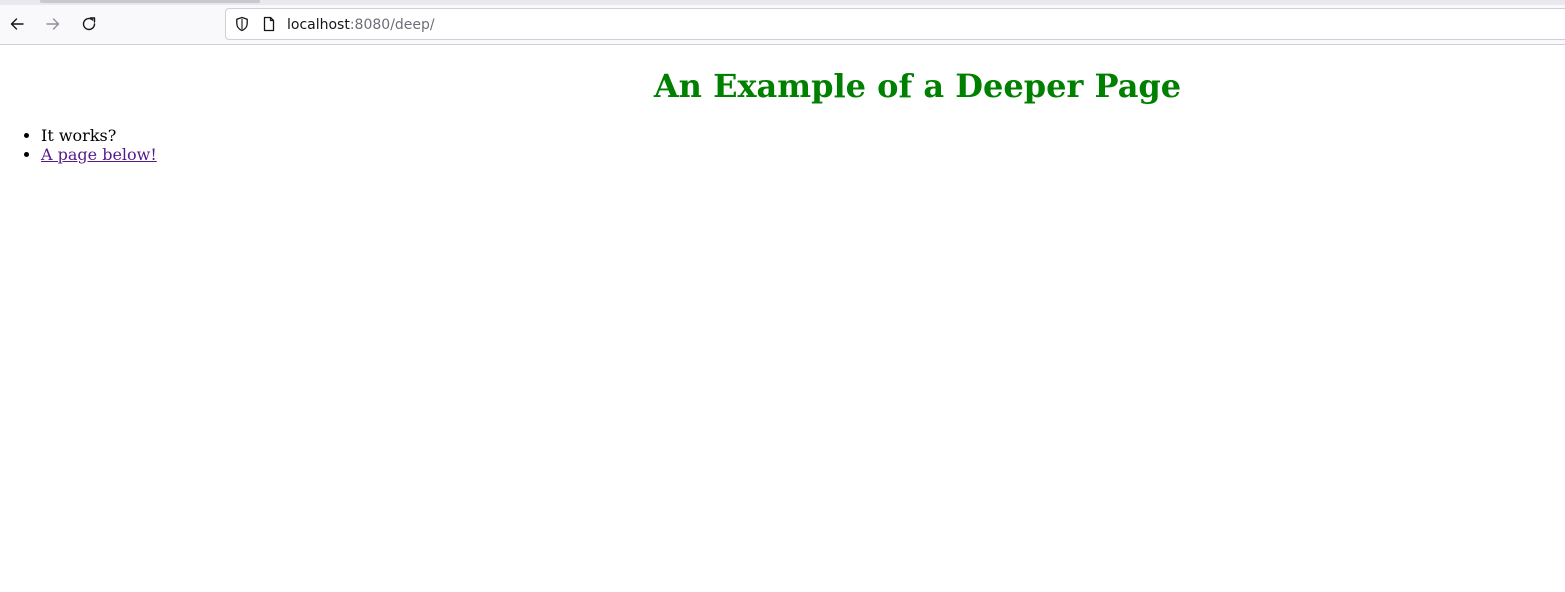 The image size is (1565, 592). I want to click on reload-icon, so click(89, 24).